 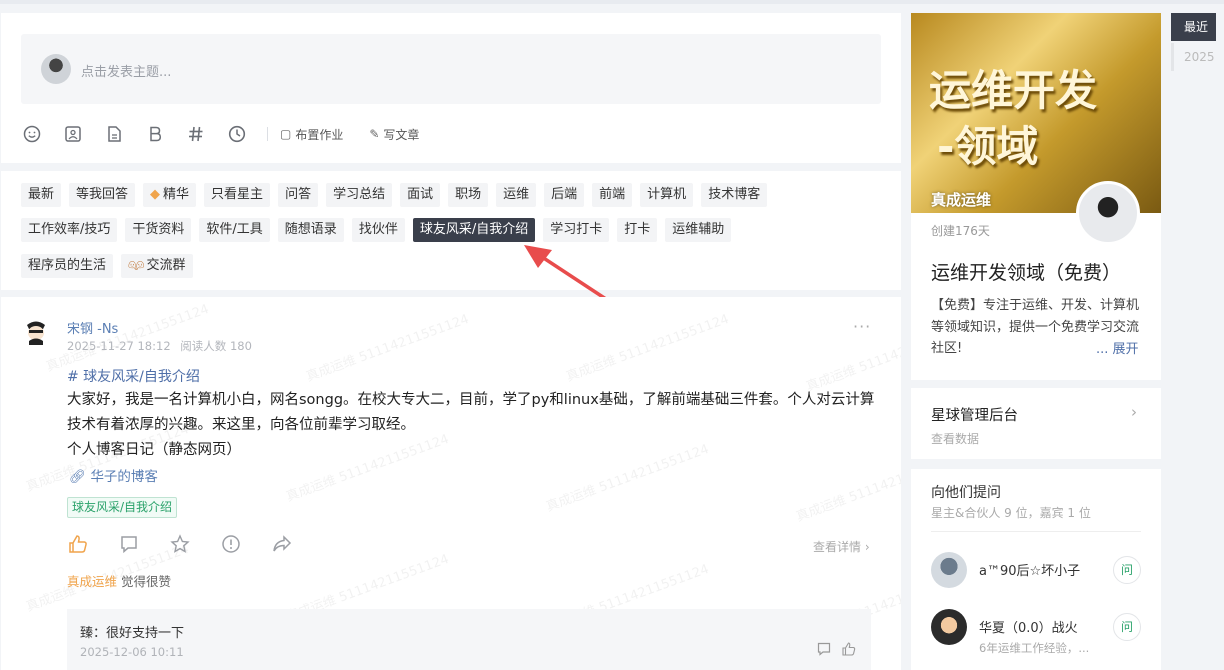 What do you see at coordinates (398, 195) in the screenshot?
I see `tag-row: 最新 等我回答 ◆ 精华 只看星主 问答 学习总结 面试 职场 运维 后端 前端 计算机 技术博客` at bounding box center [398, 195].